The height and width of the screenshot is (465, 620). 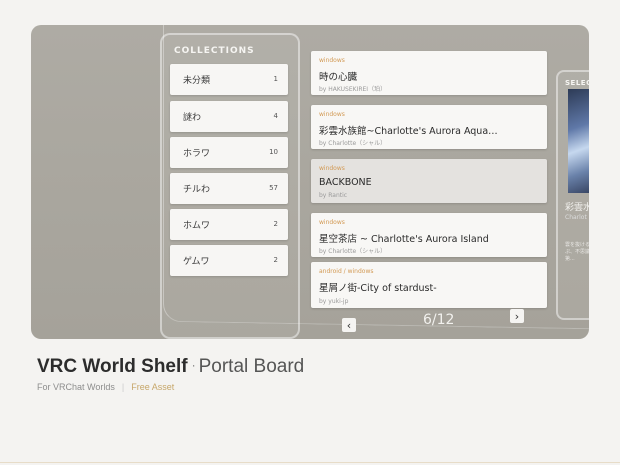 What do you see at coordinates (310, 462) in the screenshot?
I see `bottom-divider` at bounding box center [310, 462].